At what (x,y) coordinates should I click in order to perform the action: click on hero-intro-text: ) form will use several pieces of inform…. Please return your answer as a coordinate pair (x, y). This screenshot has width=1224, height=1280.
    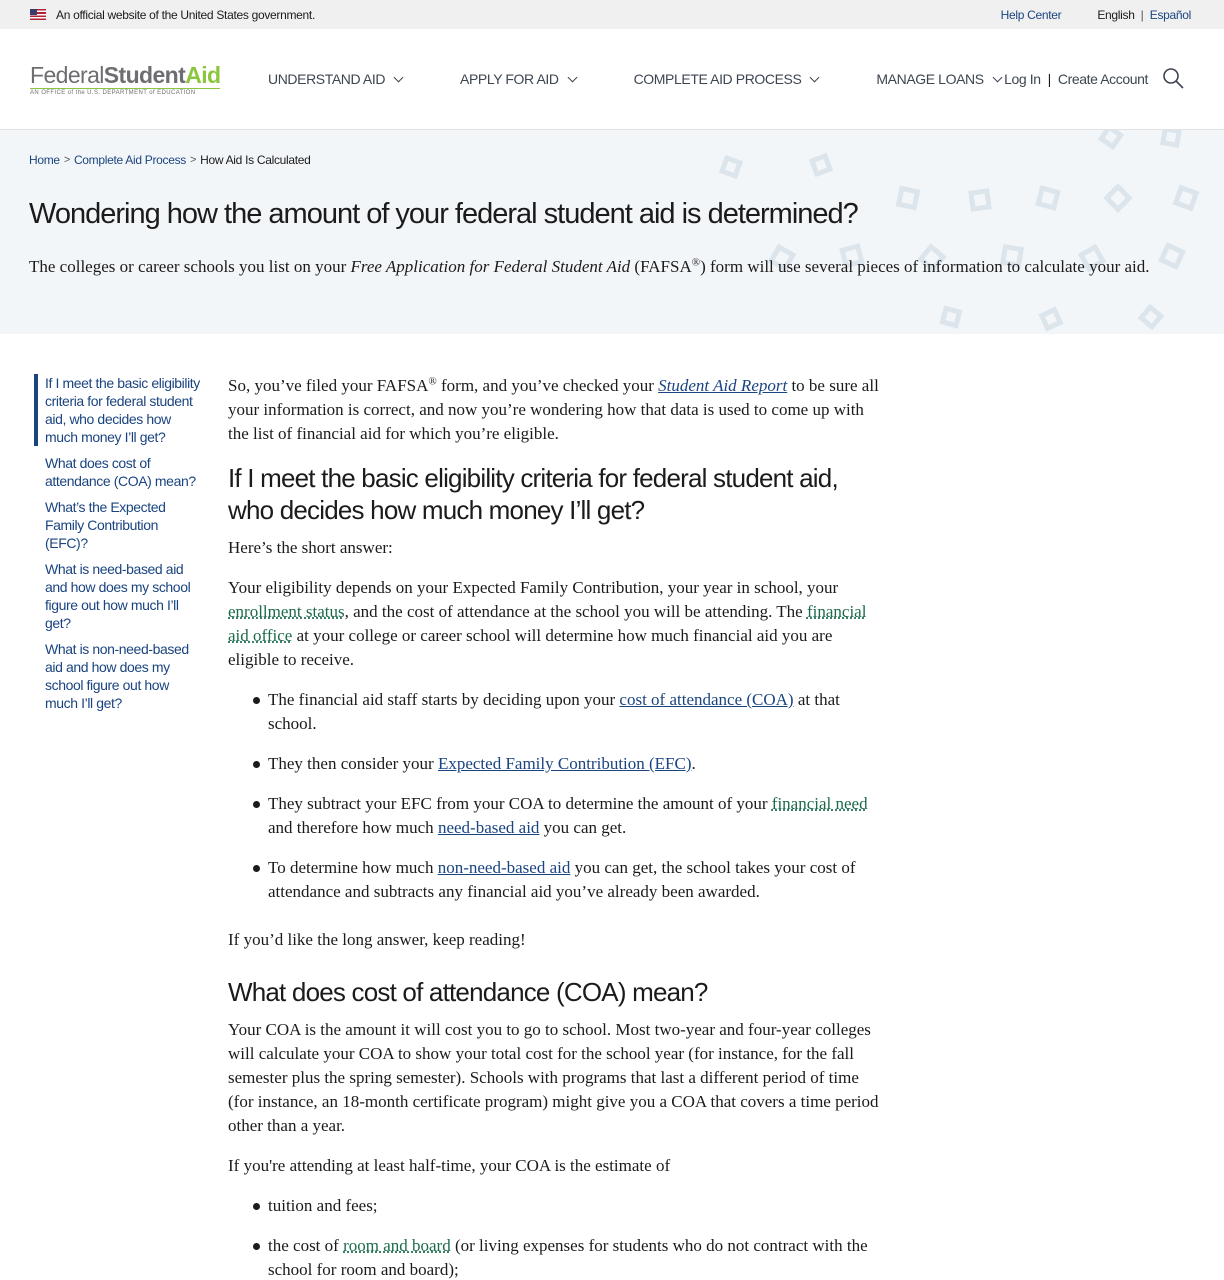
    Looking at the image, I should click on (925, 266).